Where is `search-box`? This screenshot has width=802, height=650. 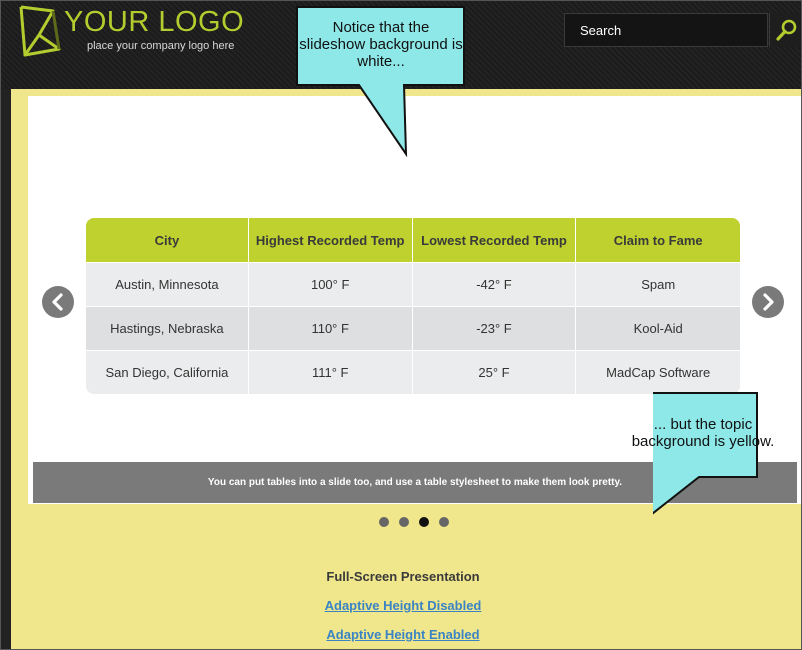
search-box is located at coordinates (682, 30).